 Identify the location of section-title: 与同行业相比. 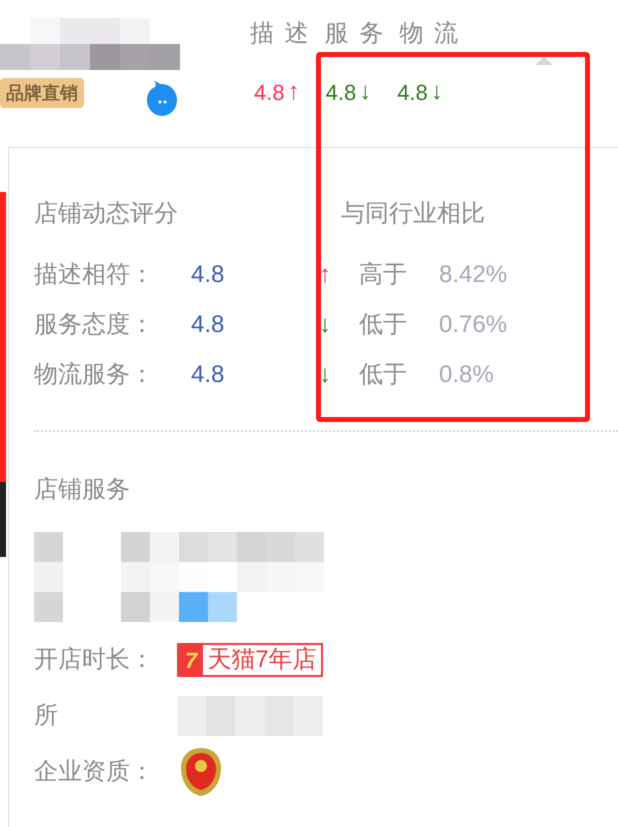
(413, 214).